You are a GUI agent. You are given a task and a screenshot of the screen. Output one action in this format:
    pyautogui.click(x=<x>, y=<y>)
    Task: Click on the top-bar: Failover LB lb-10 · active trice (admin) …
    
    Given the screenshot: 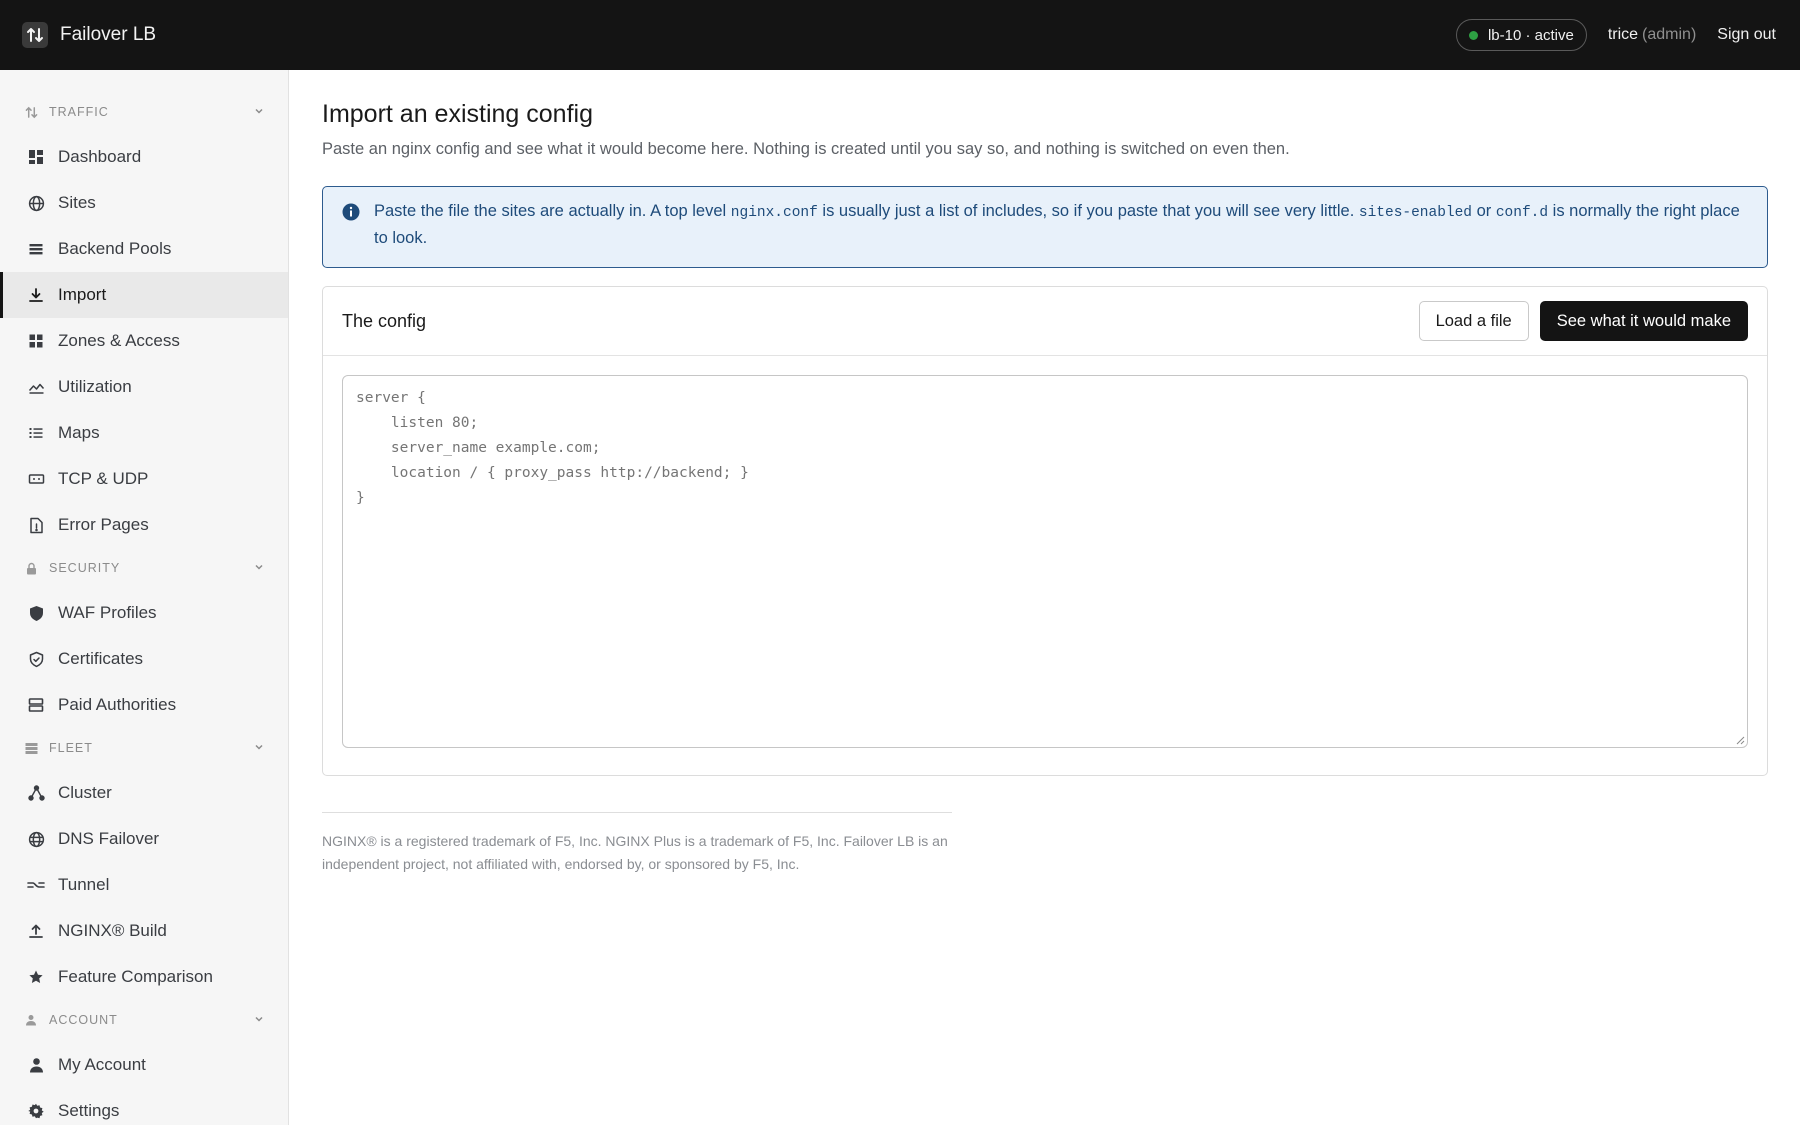 What is the action you would take?
    pyautogui.click(x=900, y=35)
    